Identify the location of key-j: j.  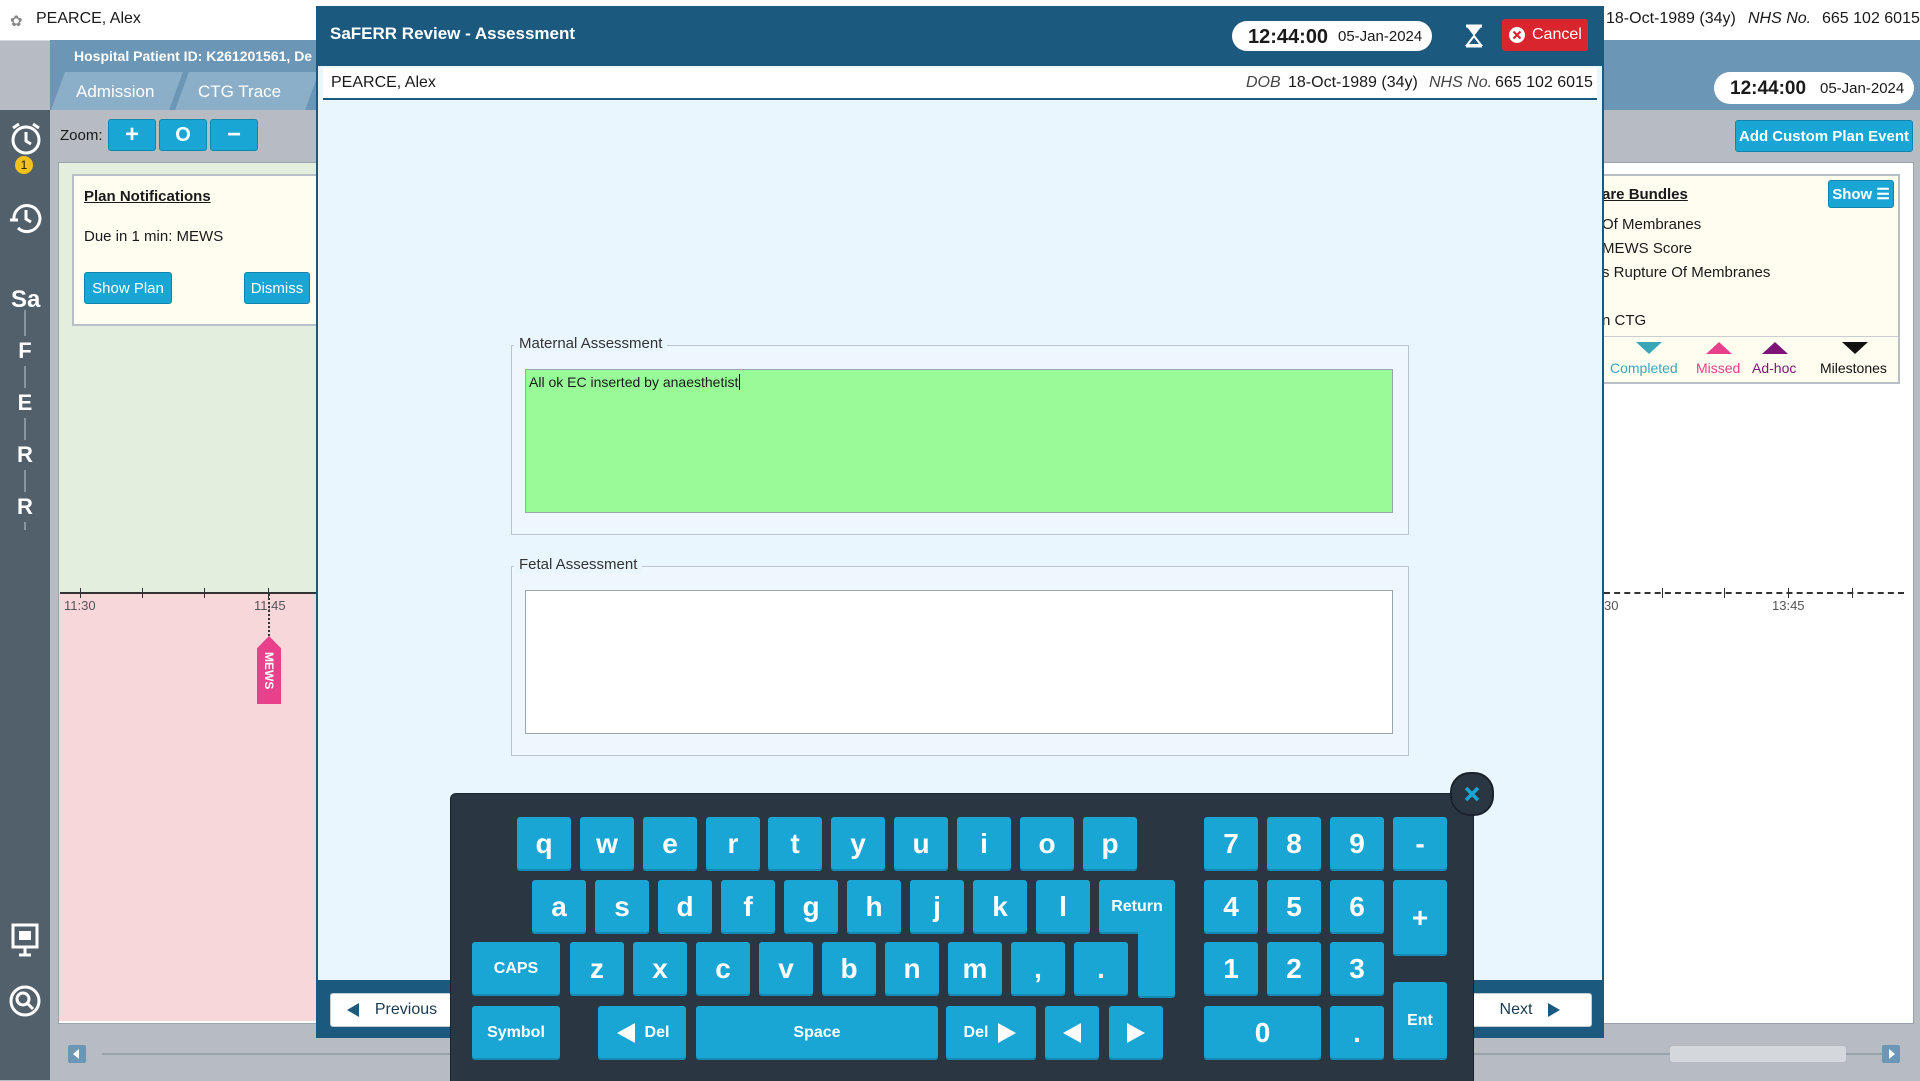
(937, 907).